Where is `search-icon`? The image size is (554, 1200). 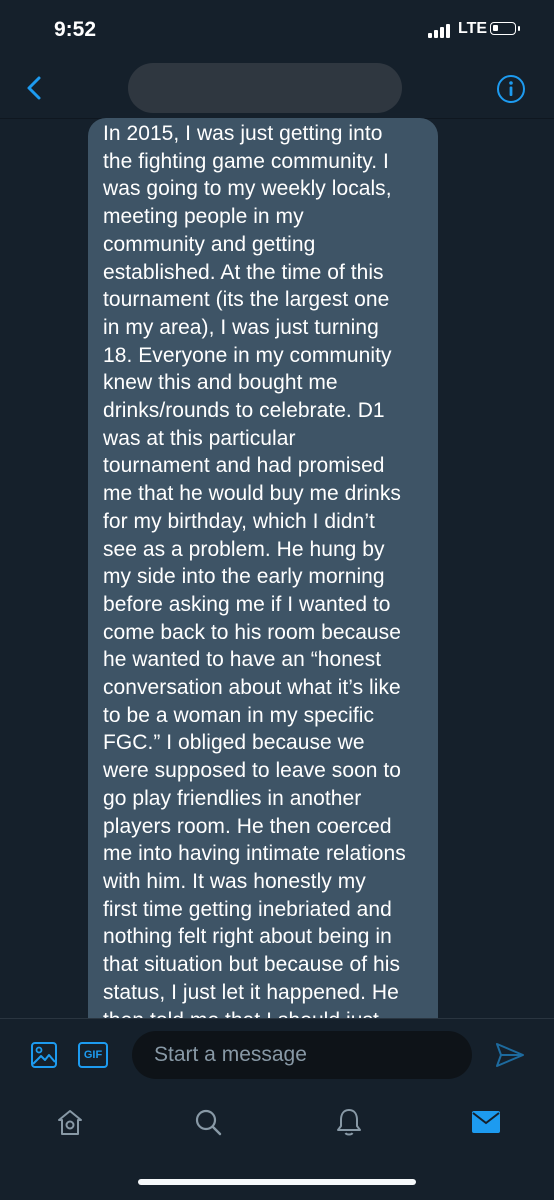 search-icon is located at coordinates (208, 1122).